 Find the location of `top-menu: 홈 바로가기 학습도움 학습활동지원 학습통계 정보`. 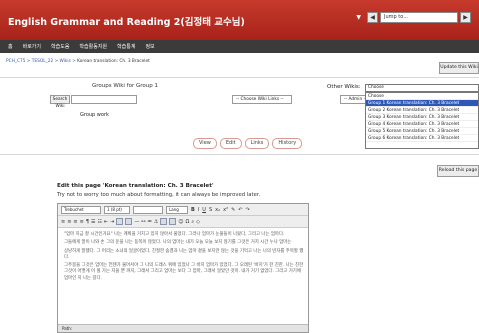

top-menu: 홈 바로가기 학습도움 학습활동지원 학습통계 정보 is located at coordinates (239, 46).